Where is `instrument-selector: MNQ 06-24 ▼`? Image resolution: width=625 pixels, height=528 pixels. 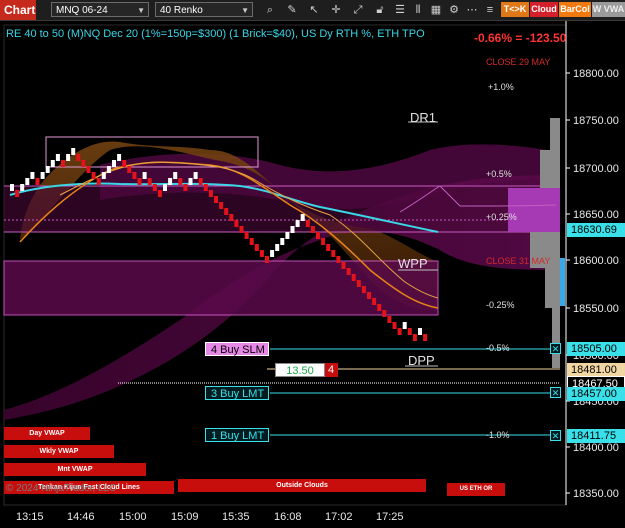 instrument-selector: MNQ 06-24 ▼ is located at coordinates (100, 9).